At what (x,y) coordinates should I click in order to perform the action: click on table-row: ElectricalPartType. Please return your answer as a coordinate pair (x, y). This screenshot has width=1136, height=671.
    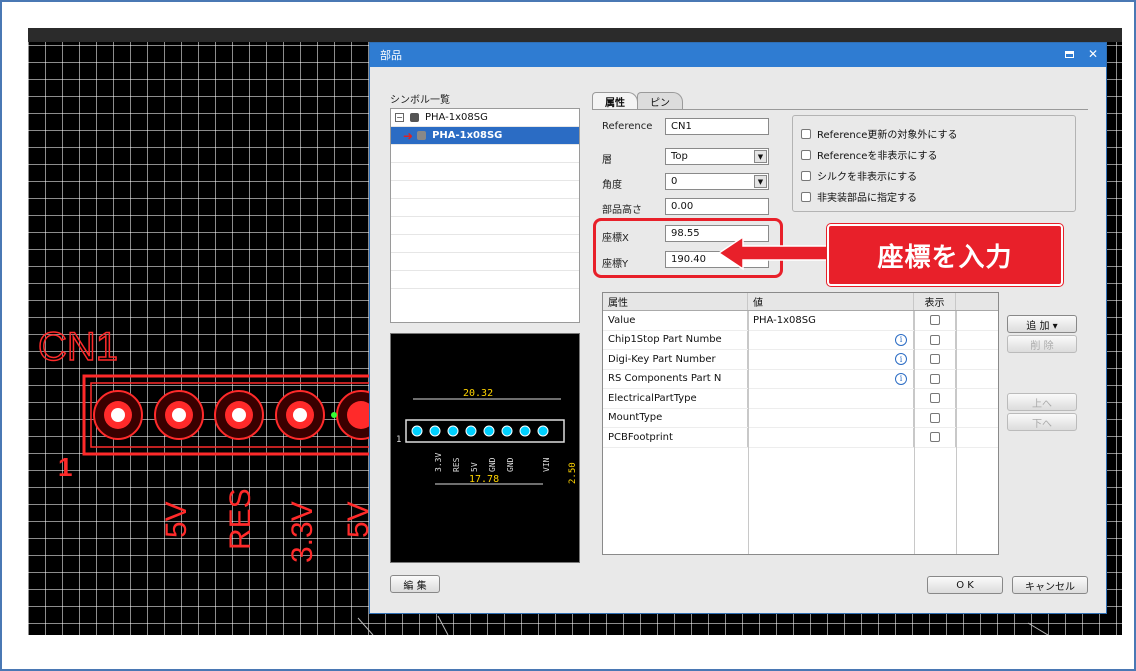
    Looking at the image, I should click on (800, 399).